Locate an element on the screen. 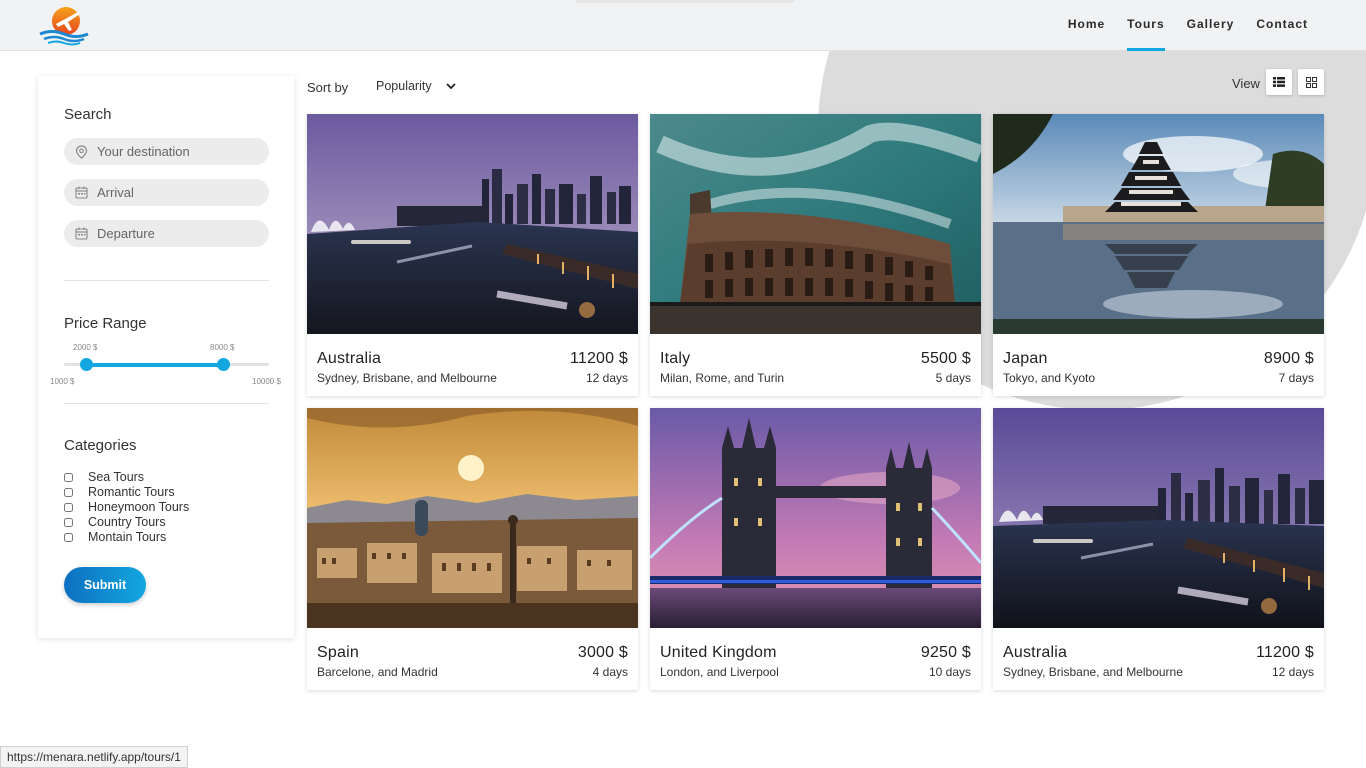 The height and width of the screenshot is (768, 1366). sort-select: Popularity is located at coordinates (416, 86).